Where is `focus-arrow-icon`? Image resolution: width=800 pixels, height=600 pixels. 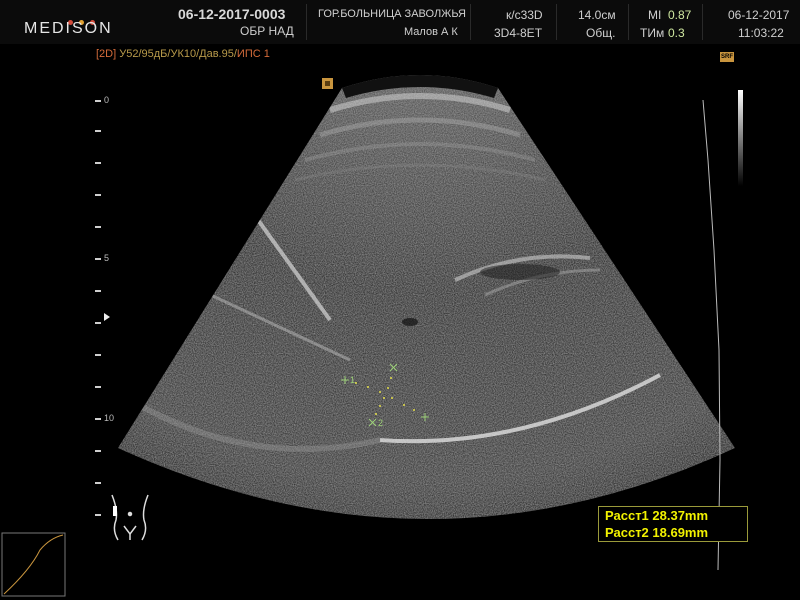 focus-arrow-icon is located at coordinates (107, 317).